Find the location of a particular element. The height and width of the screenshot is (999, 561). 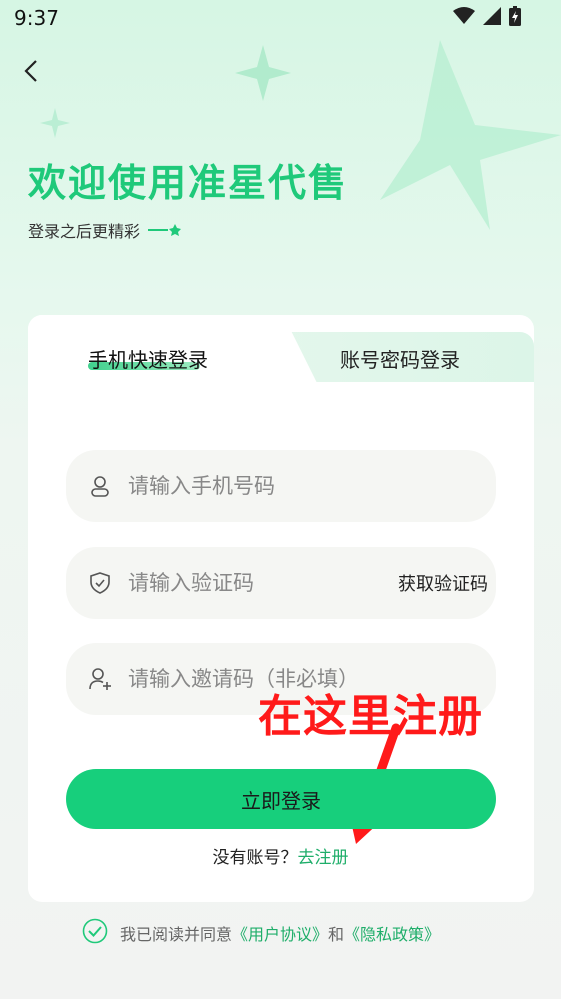

user-agreement-link: 《用户协议》 is located at coordinates (280, 934).